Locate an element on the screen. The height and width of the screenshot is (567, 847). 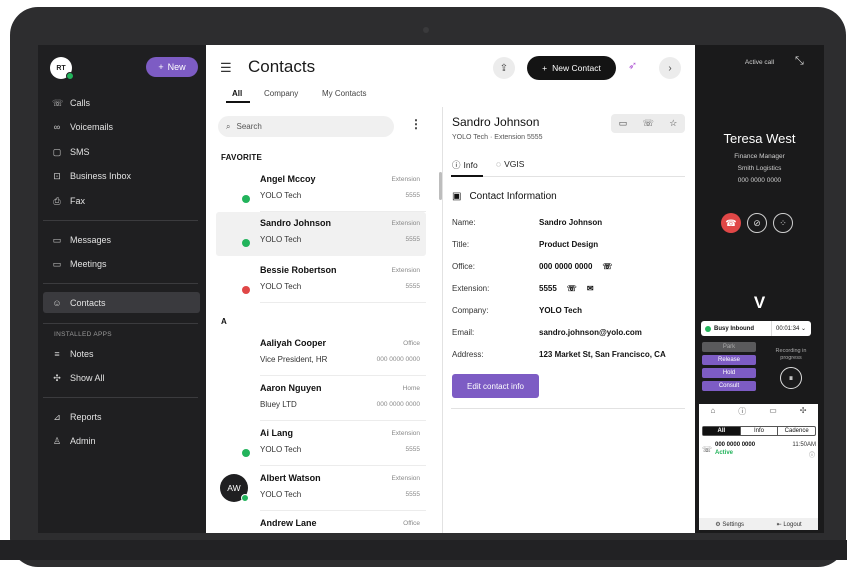
contact-phone-type: Office is located at coordinates (411, 523).